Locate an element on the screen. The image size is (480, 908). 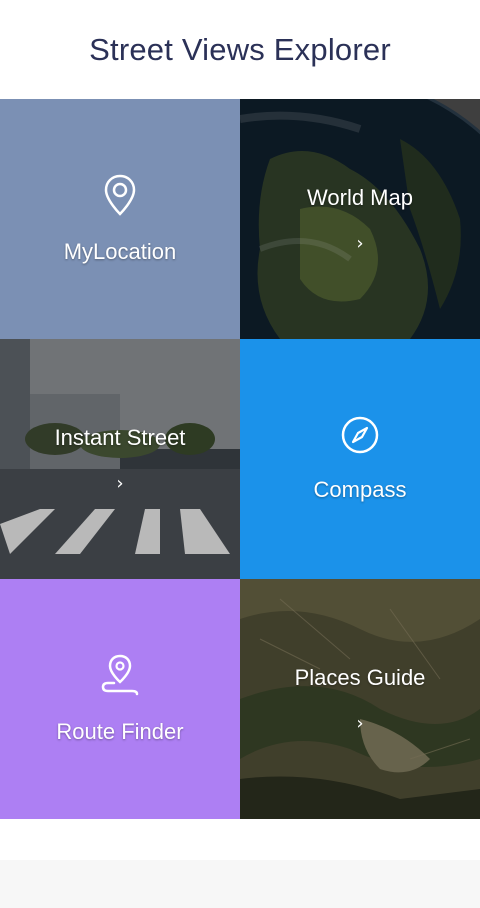
compass-icon is located at coordinates (360, 435).